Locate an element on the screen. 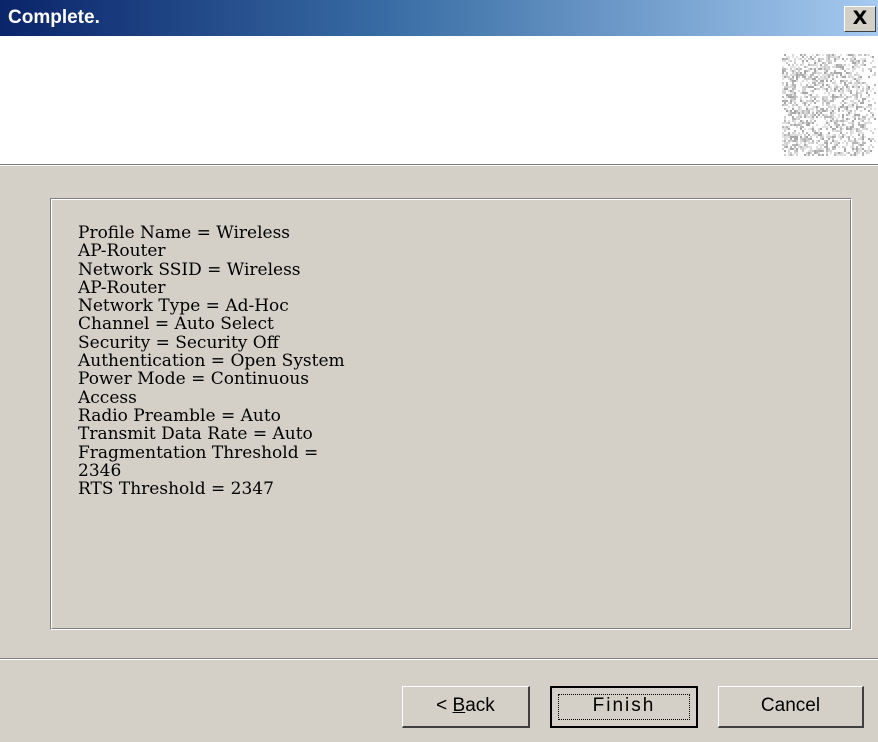 The height and width of the screenshot is (742, 878). back-button: < Back is located at coordinates (466, 707).